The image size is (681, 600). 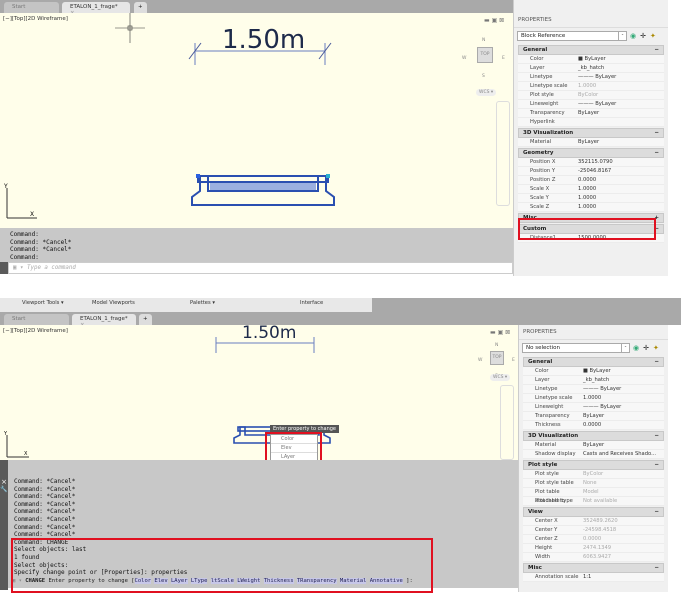 I want to click on property-row: Width 6063.9427, so click(x=593, y=557).